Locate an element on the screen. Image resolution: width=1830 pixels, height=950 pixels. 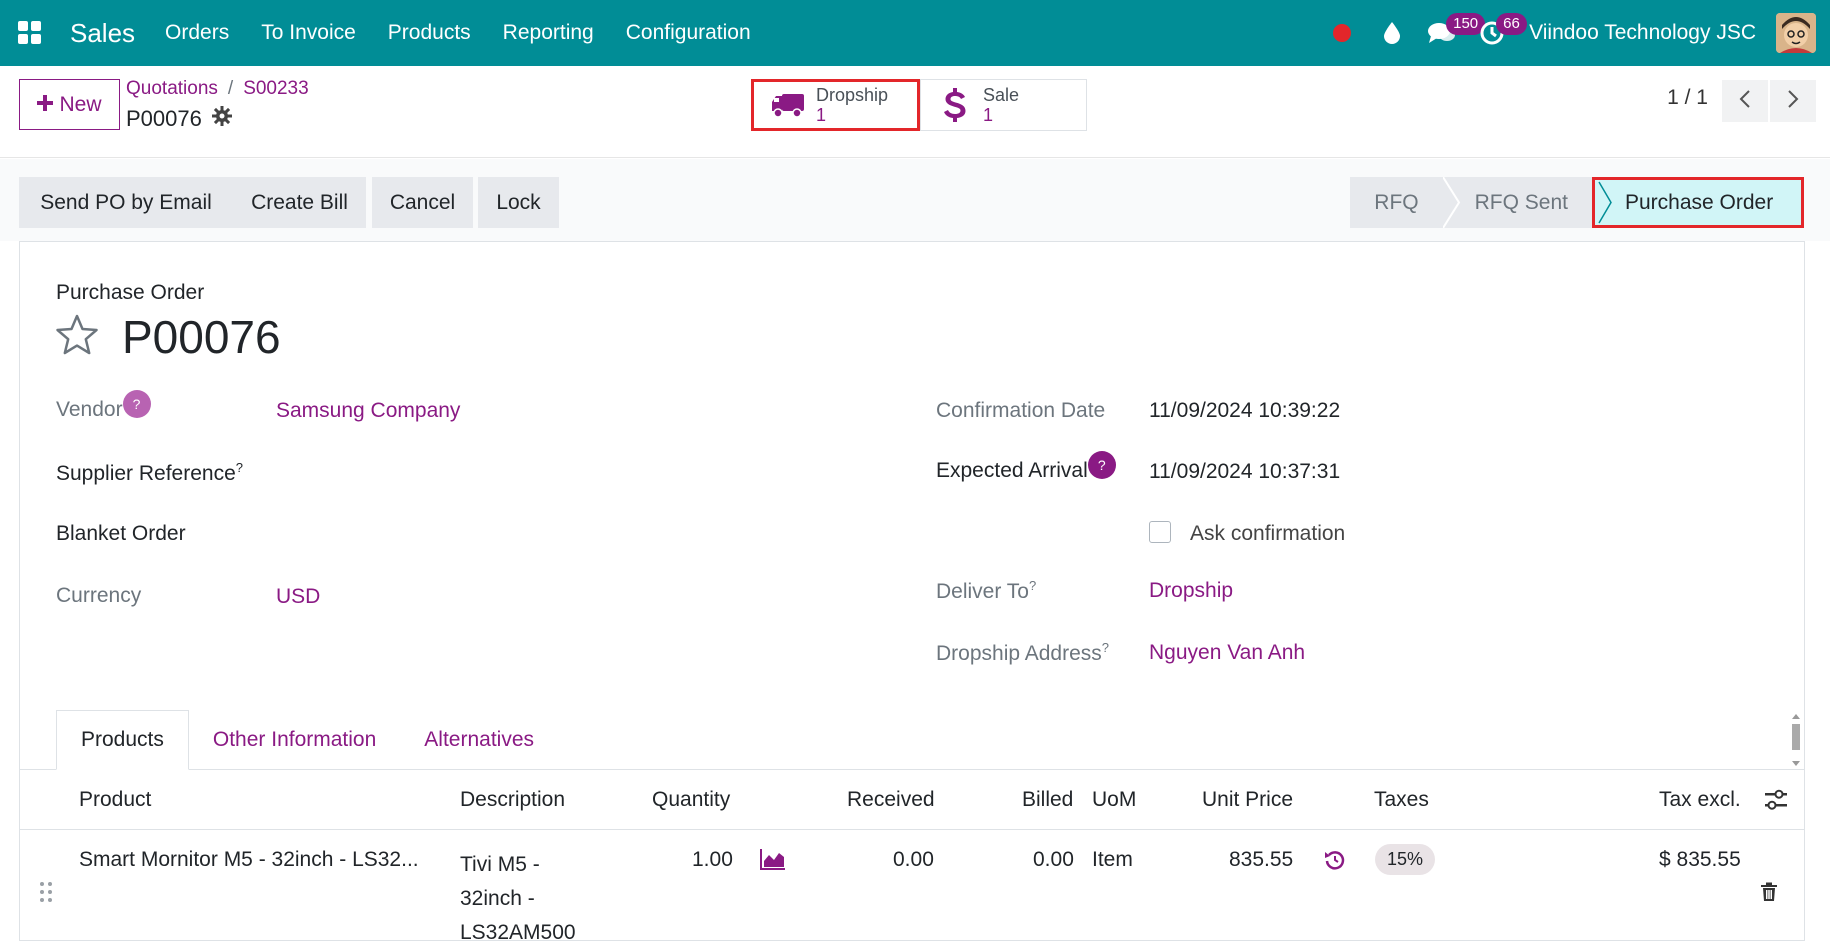
sale-label: Sale is located at coordinates (1001, 95).